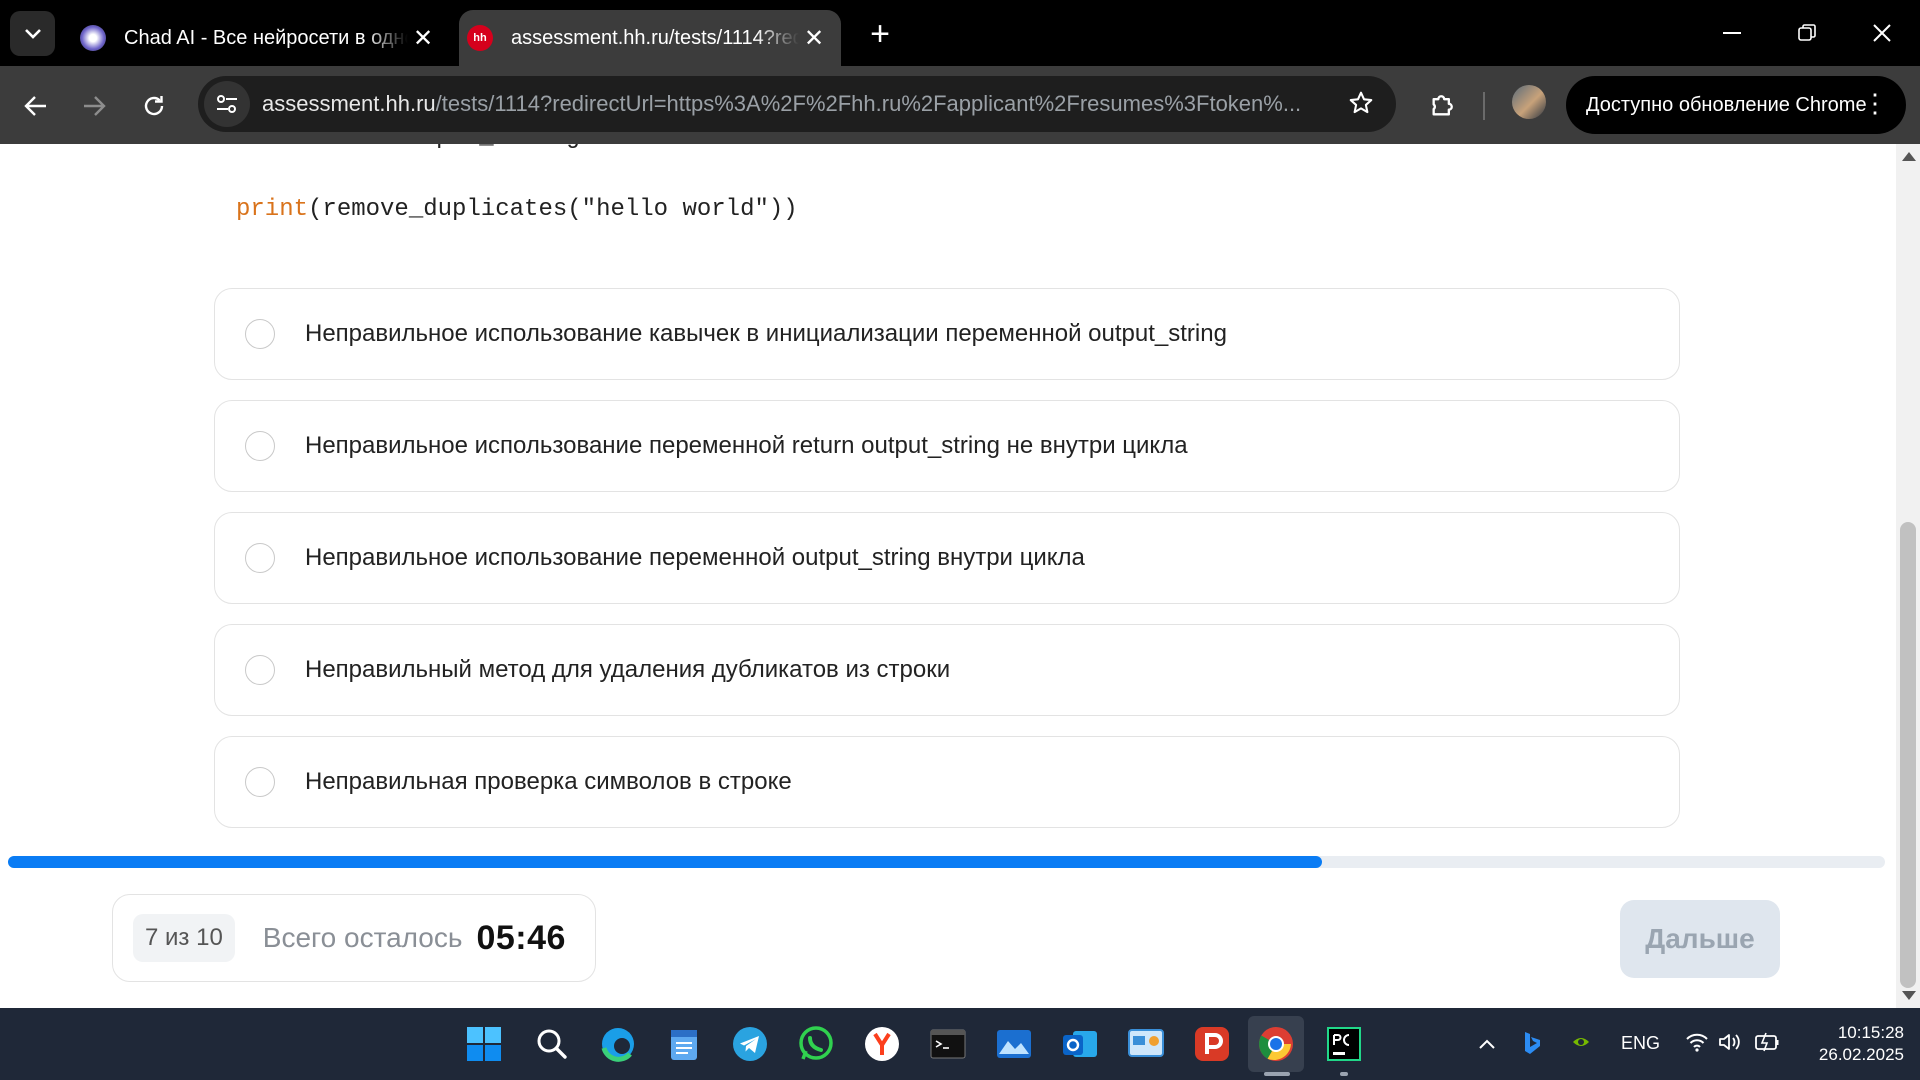 The width and height of the screenshot is (1920, 1080). Describe the element at coordinates (1909, 995) in the screenshot. I see `scroll-down-icon` at that location.